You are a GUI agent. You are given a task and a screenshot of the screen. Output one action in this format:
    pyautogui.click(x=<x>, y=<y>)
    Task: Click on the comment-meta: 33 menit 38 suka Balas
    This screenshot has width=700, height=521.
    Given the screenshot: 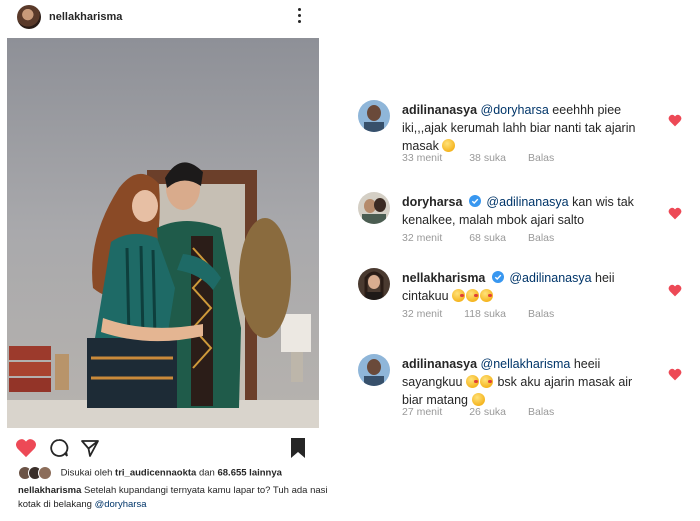 What is the action you would take?
    pyautogui.click(x=478, y=158)
    